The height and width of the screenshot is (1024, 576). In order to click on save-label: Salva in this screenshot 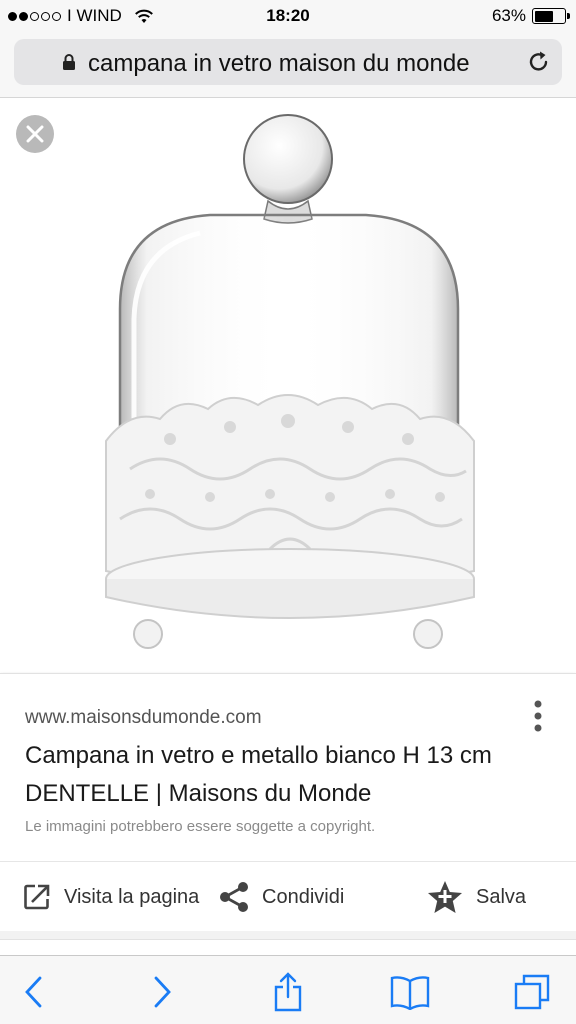, I will do `click(501, 896)`.